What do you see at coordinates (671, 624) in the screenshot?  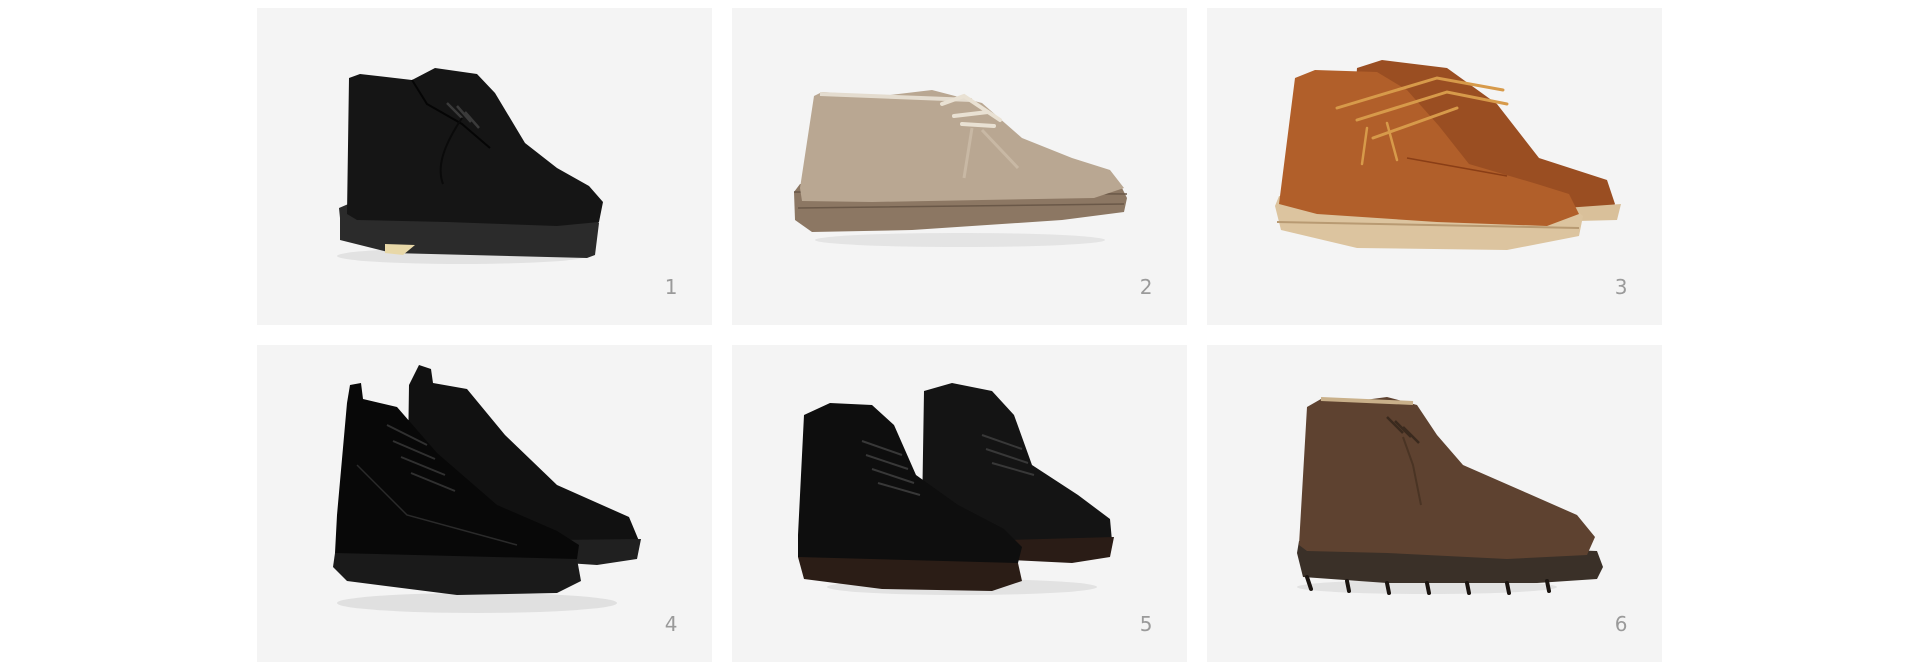 I see `product-number: 4` at bounding box center [671, 624].